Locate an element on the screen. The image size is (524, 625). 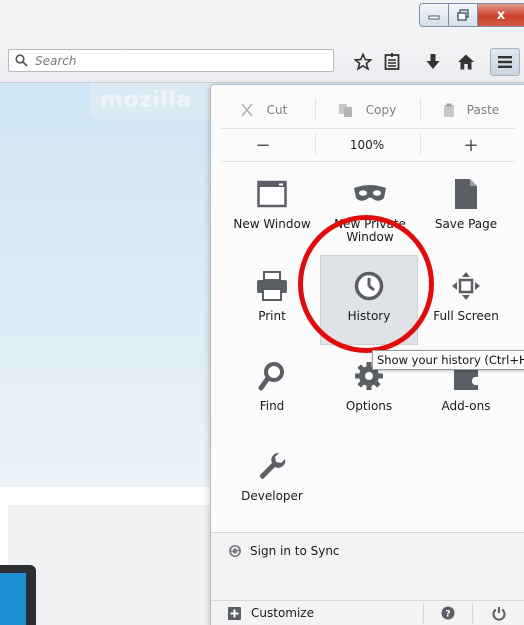
zoom-grid-divider is located at coordinates (368, 161).